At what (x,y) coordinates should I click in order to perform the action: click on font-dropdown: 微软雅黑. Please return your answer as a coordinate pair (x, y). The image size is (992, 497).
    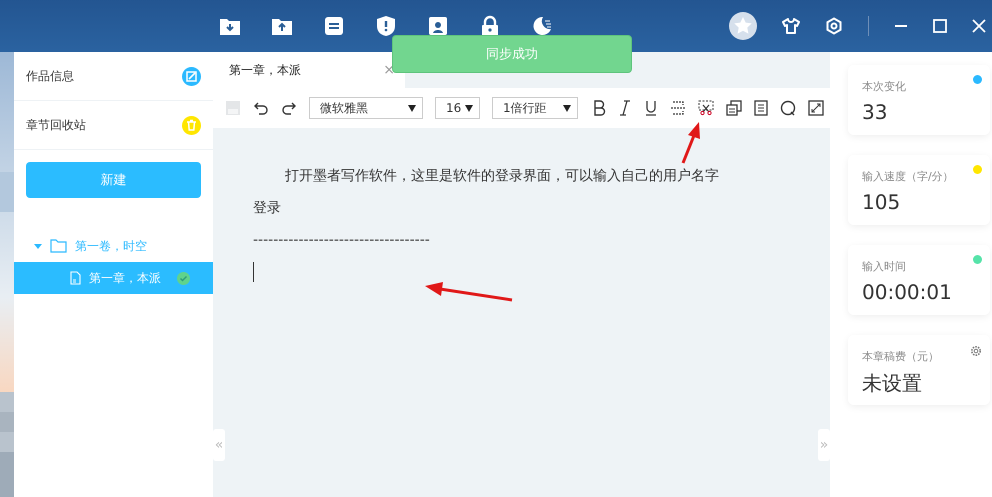
    Looking at the image, I should click on (366, 108).